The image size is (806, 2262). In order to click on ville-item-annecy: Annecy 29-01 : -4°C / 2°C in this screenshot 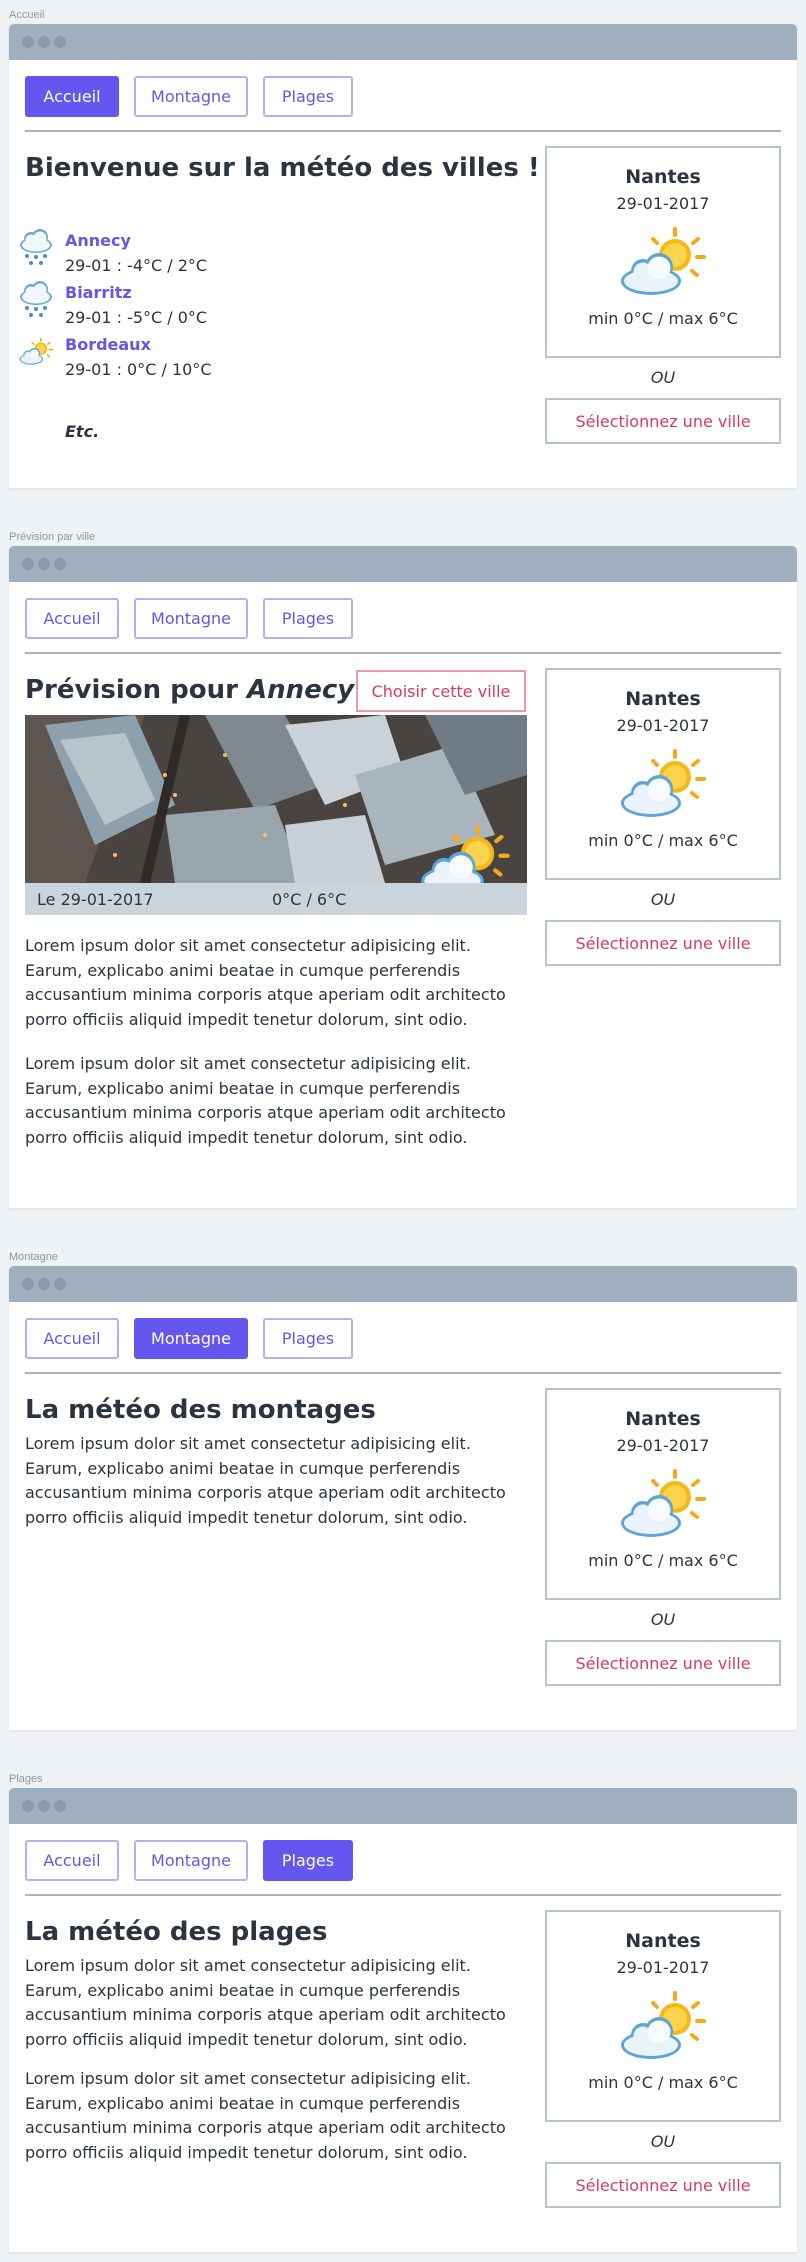, I will do `click(112, 253)`.